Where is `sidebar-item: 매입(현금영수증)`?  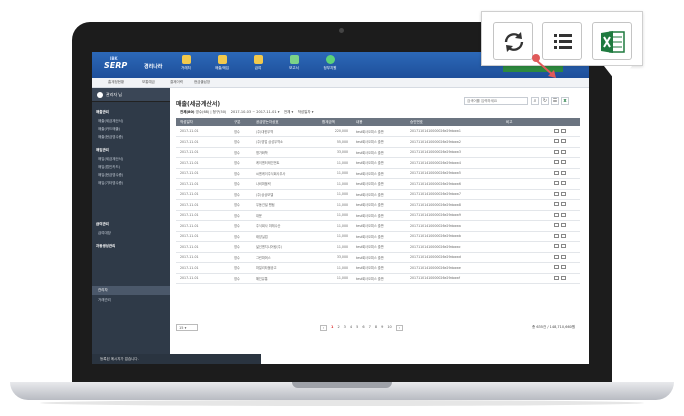 sidebar-item: 매입(현금영수증) is located at coordinates (110, 175).